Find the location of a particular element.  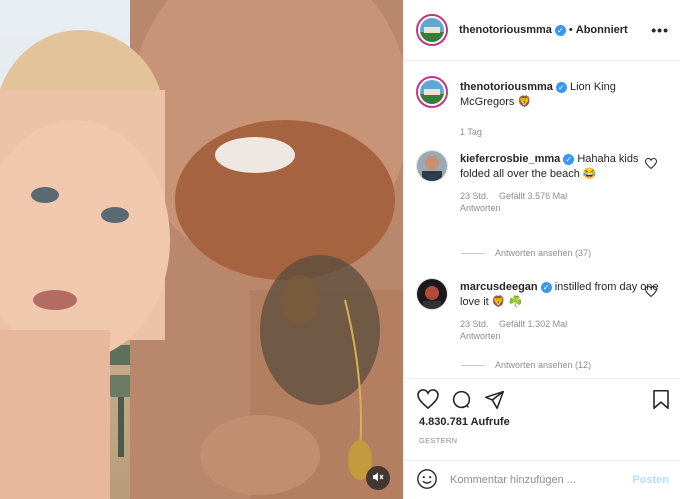

add-comment-bar: Posten is located at coordinates (542, 479).